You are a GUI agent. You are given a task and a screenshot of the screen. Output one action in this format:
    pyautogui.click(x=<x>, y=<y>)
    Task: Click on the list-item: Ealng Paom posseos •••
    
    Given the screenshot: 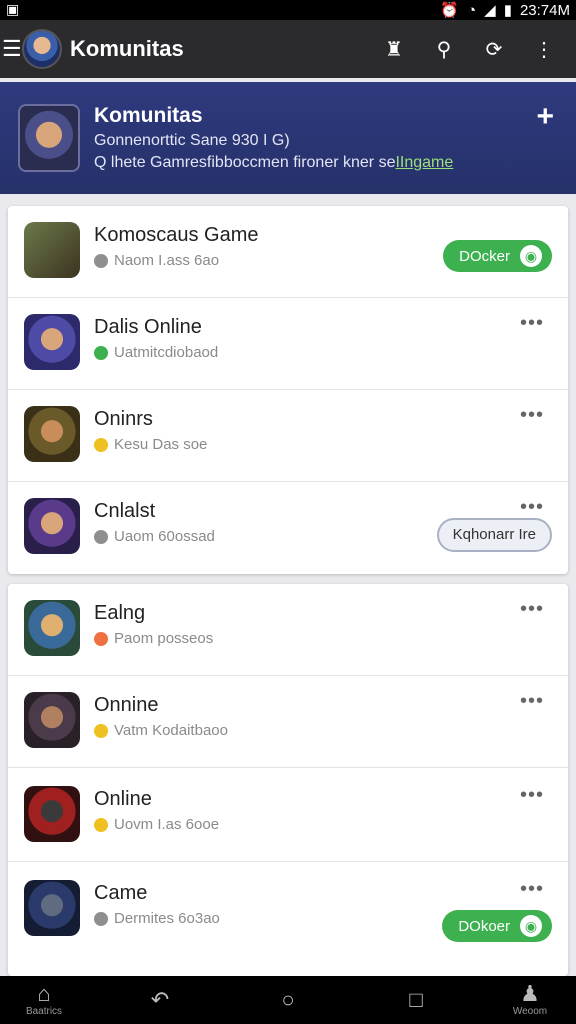 What is the action you would take?
    pyautogui.click(x=288, y=630)
    